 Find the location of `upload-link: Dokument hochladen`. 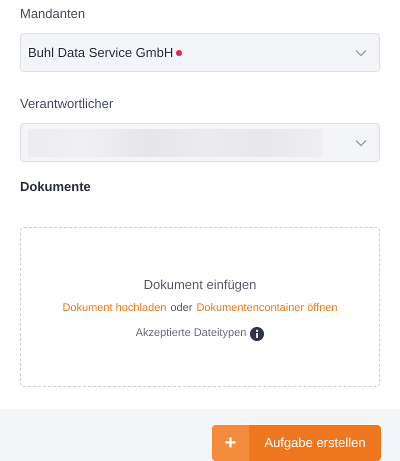

upload-link: Dokument hochladen is located at coordinates (114, 308).